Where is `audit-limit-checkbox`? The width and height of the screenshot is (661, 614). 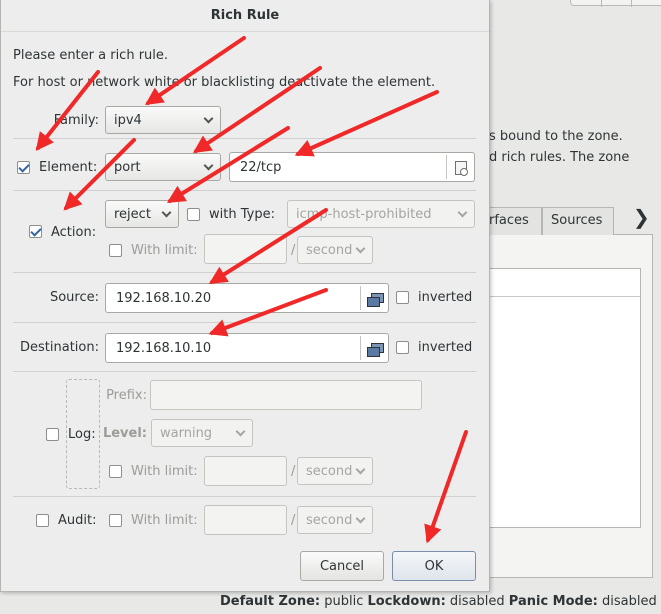
audit-limit-checkbox is located at coordinates (115, 520).